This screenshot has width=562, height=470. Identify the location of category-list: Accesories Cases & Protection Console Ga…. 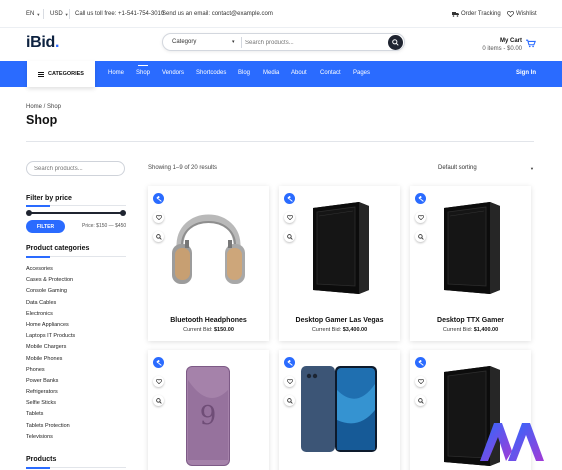
(50, 353).